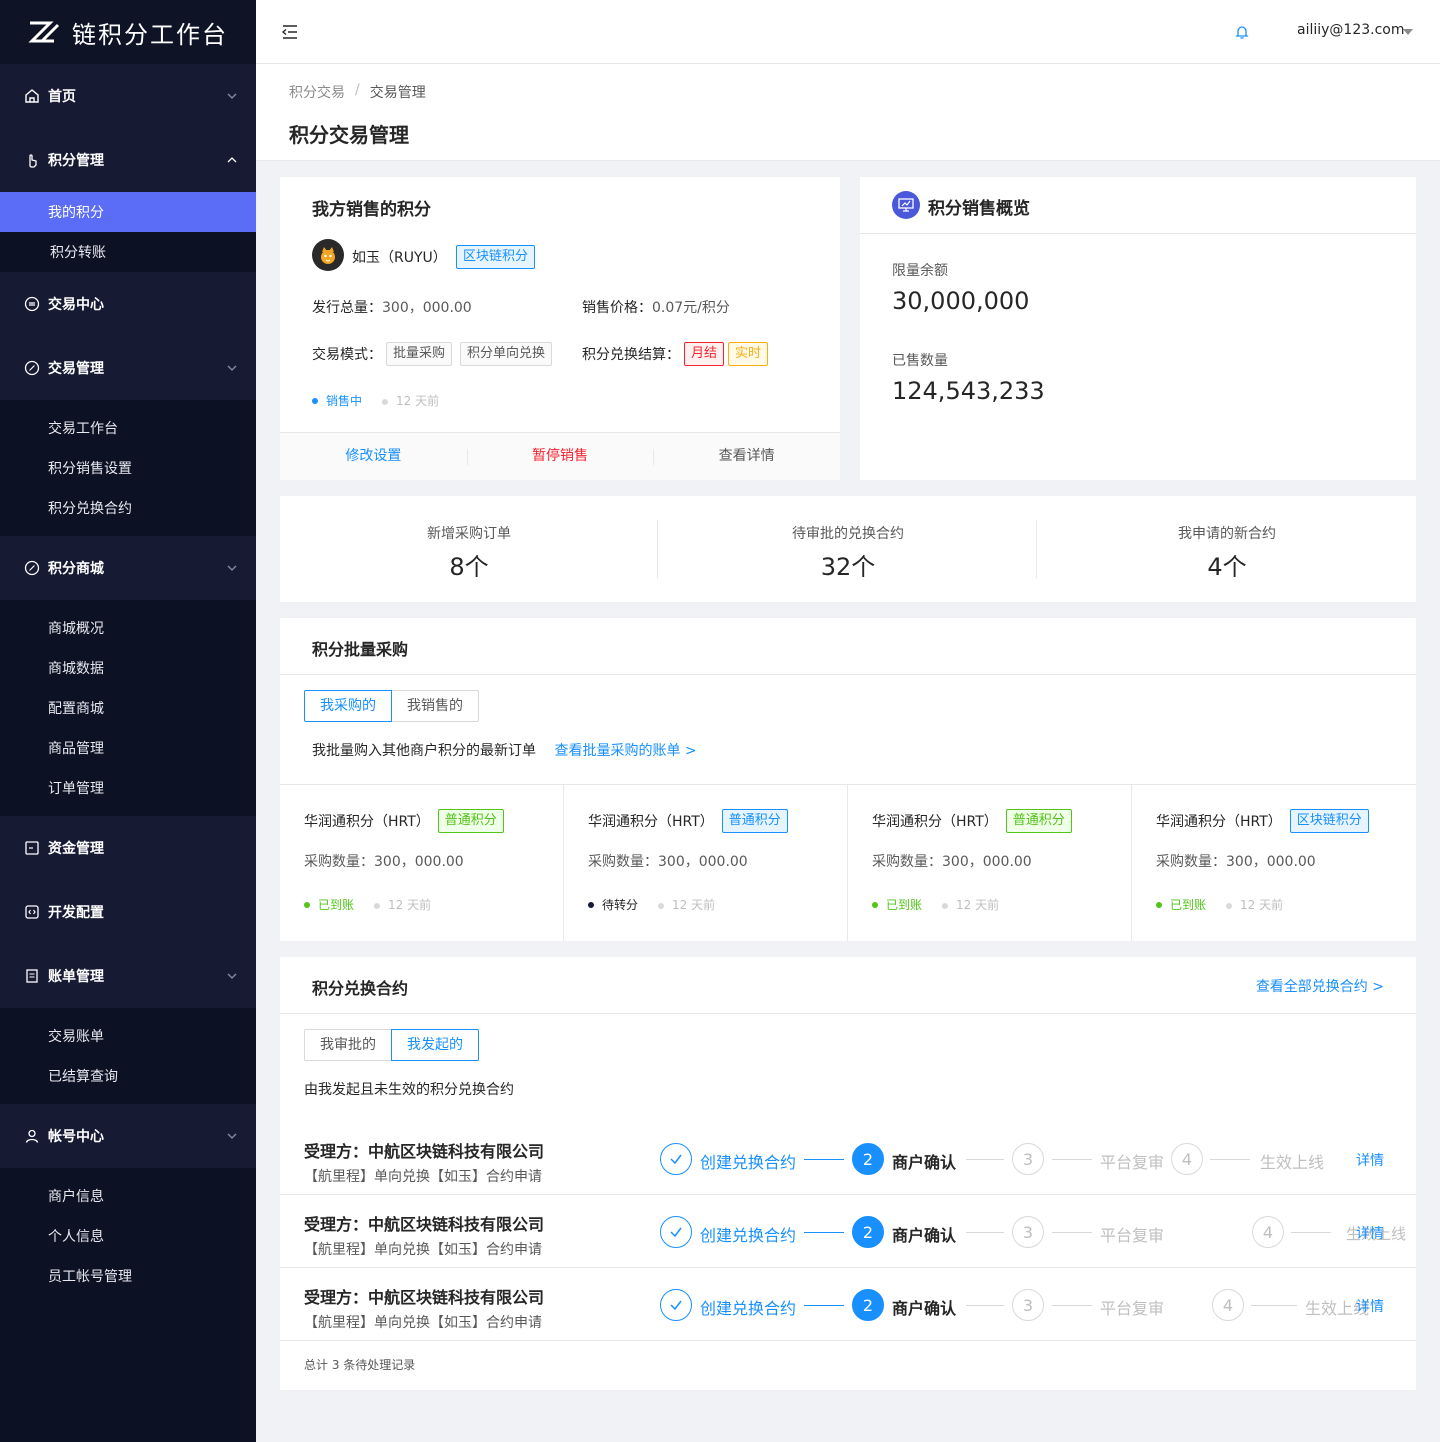 The height and width of the screenshot is (1442, 1440). What do you see at coordinates (373, 456) in the screenshot?
I see `edit-settings-button: 修改设置` at bounding box center [373, 456].